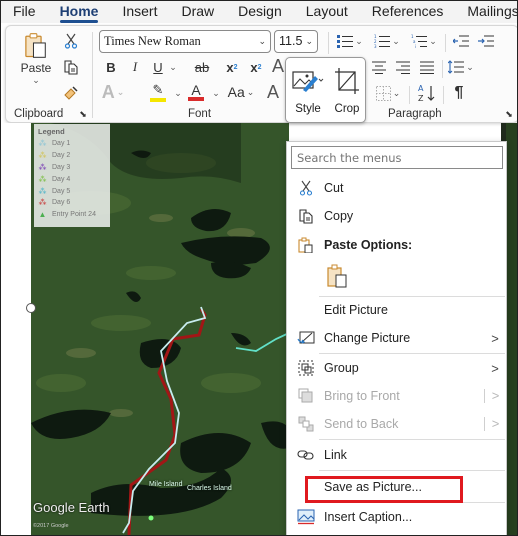 This screenshot has width=518, height=536. What do you see at coordinates (459, 93) in the screenshot?
I see `show-formatting-marks-button: ¶` at bounding box center [459, 93].